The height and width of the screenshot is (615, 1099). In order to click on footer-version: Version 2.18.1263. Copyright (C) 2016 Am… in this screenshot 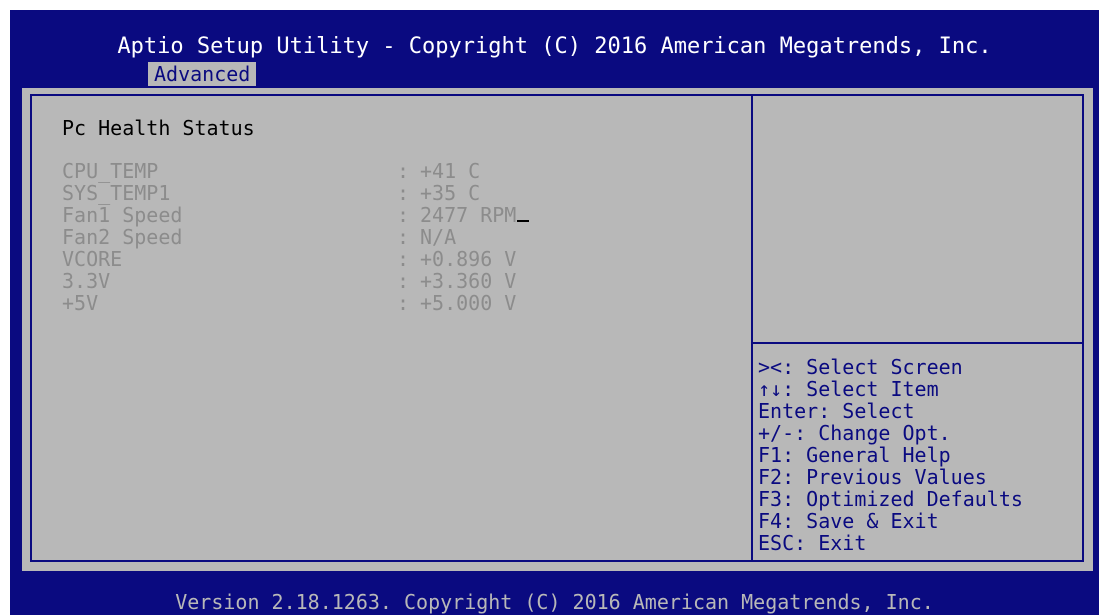, I will do `click(554, 602)`.